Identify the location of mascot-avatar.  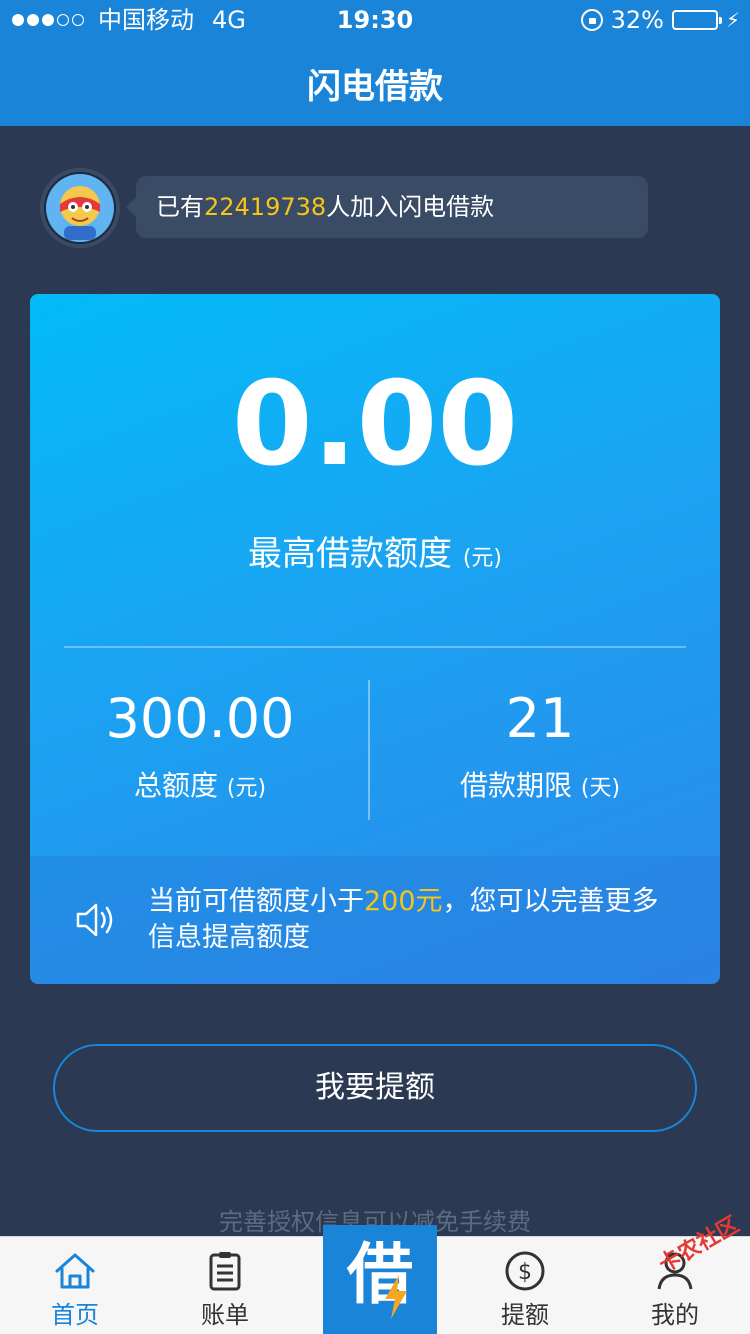
(80, 208).